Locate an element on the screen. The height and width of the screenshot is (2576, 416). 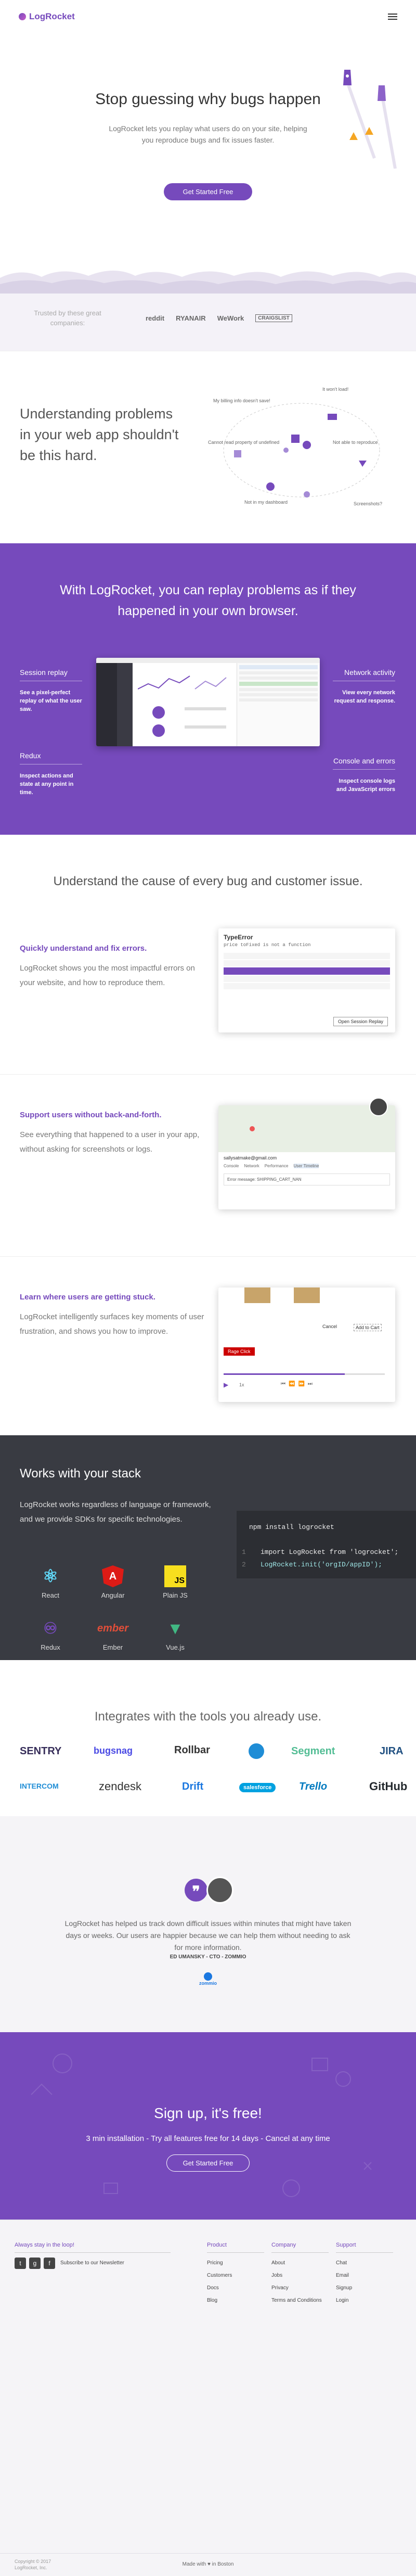
footer-loop-title: Always stay in the loop! is located at coordinates (93, 2247).